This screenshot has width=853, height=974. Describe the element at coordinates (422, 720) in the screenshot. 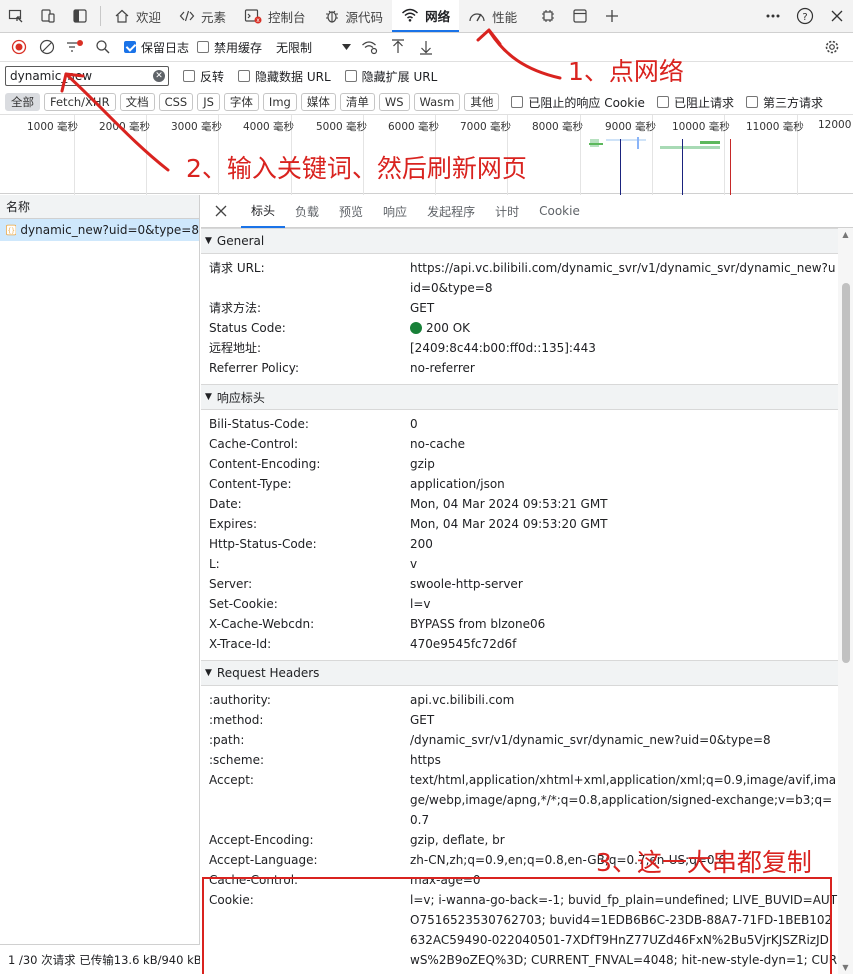

I see `header-value: GET` at that location.